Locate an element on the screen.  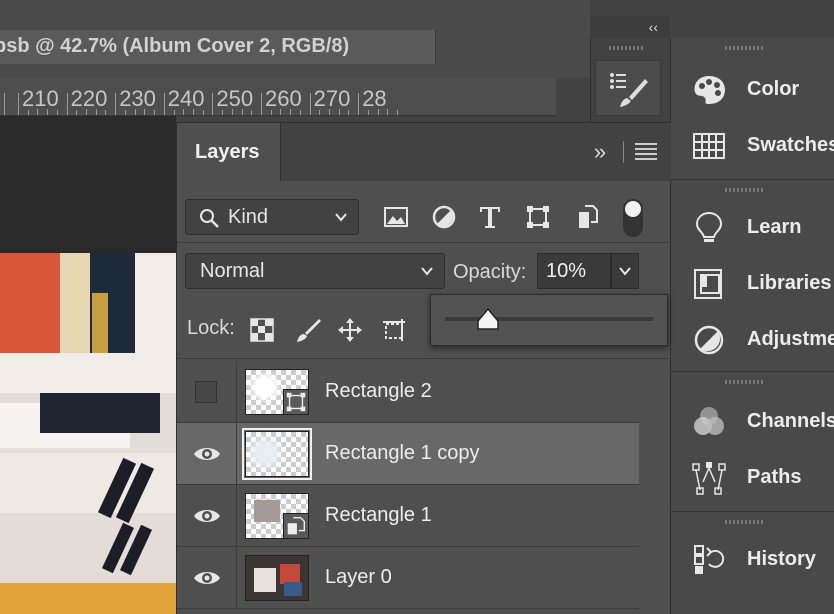
ruler-tick-label: 240 is located at coordinates (186, 98).